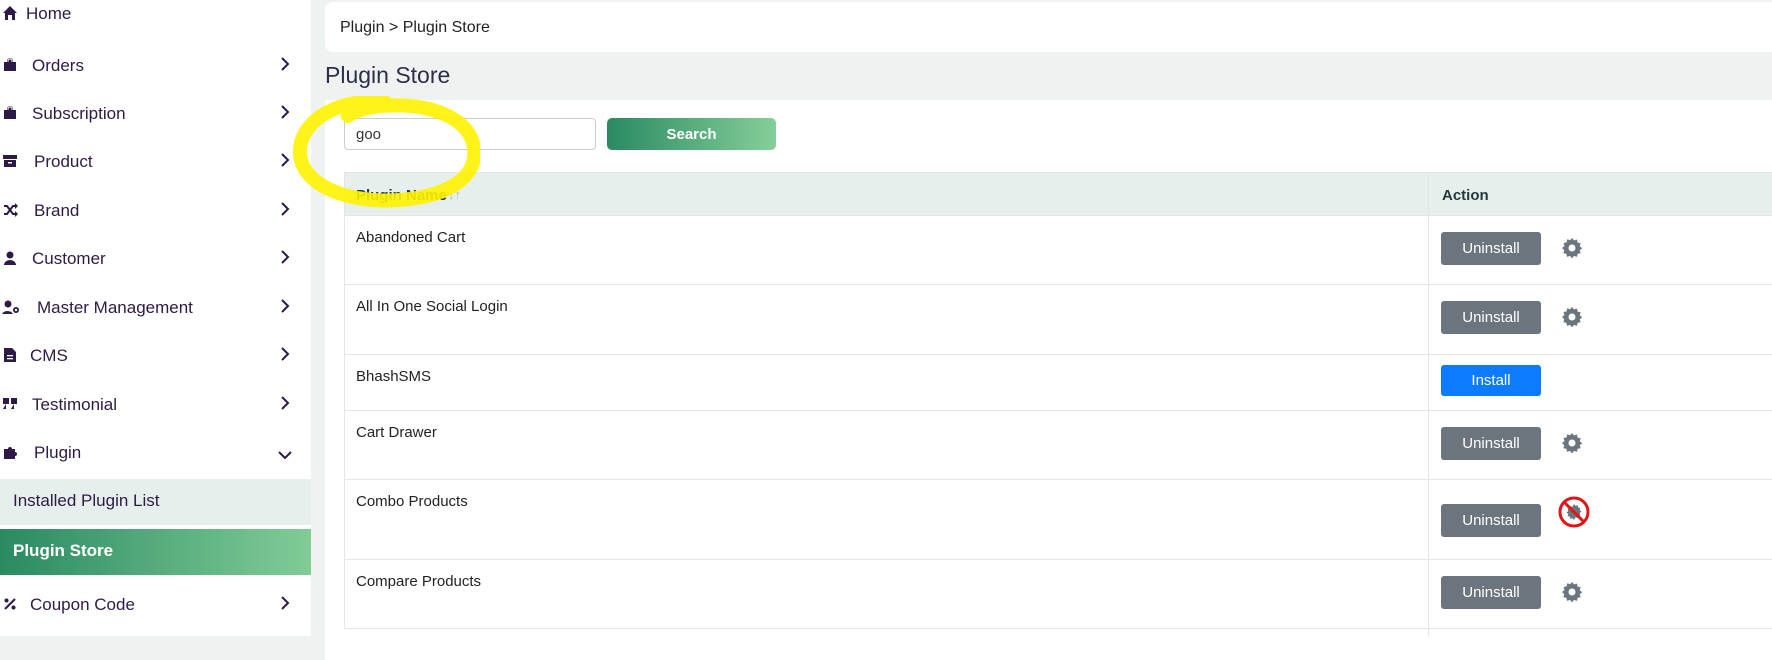 Image resolution: width=1772 pixels, height=660 pixels. What do you see at coordinates (10, 452) in the screenshot?
I see `puzzle-icon` at bounding box center [10, 452].